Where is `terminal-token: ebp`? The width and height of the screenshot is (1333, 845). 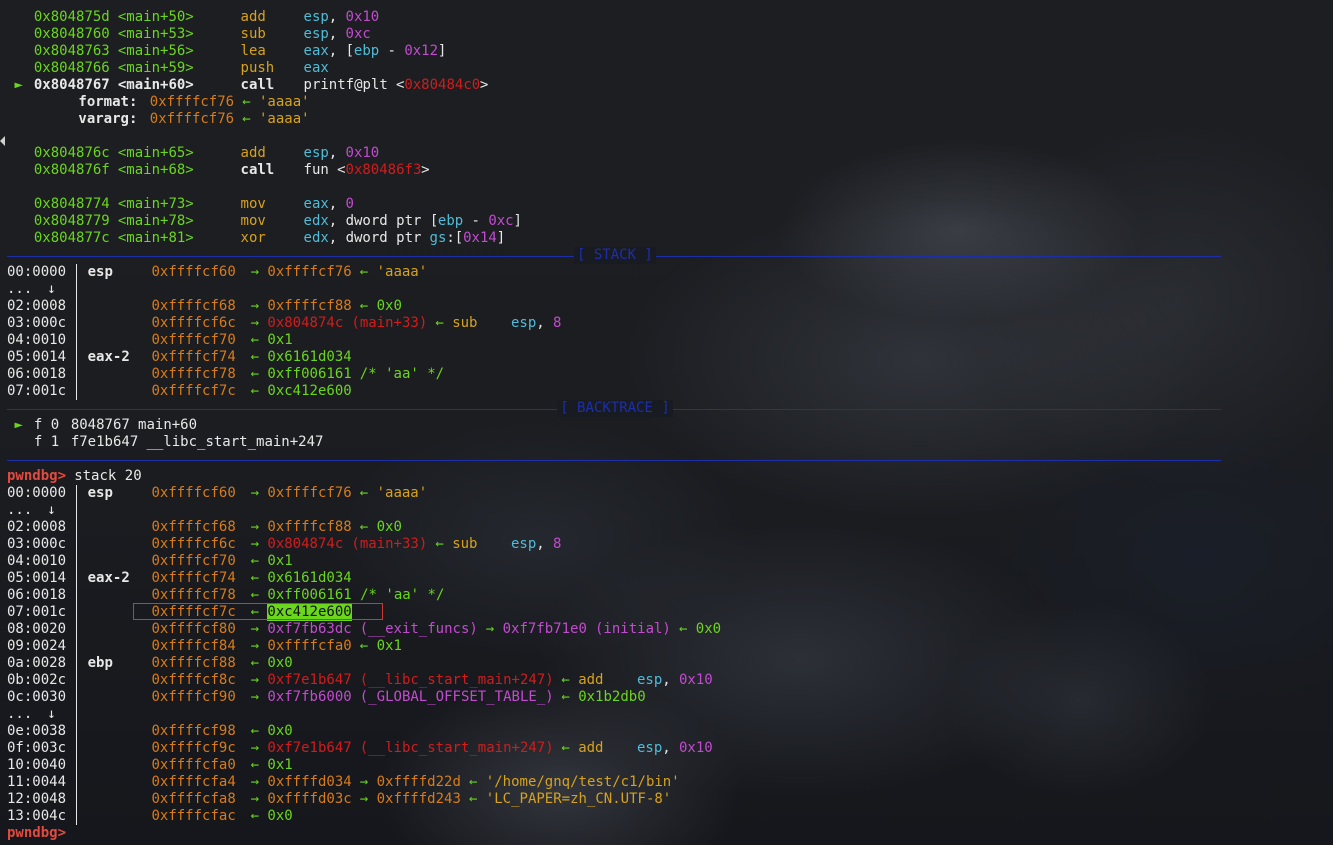 terminal-token: ebp is located at coordinates (366, 51).